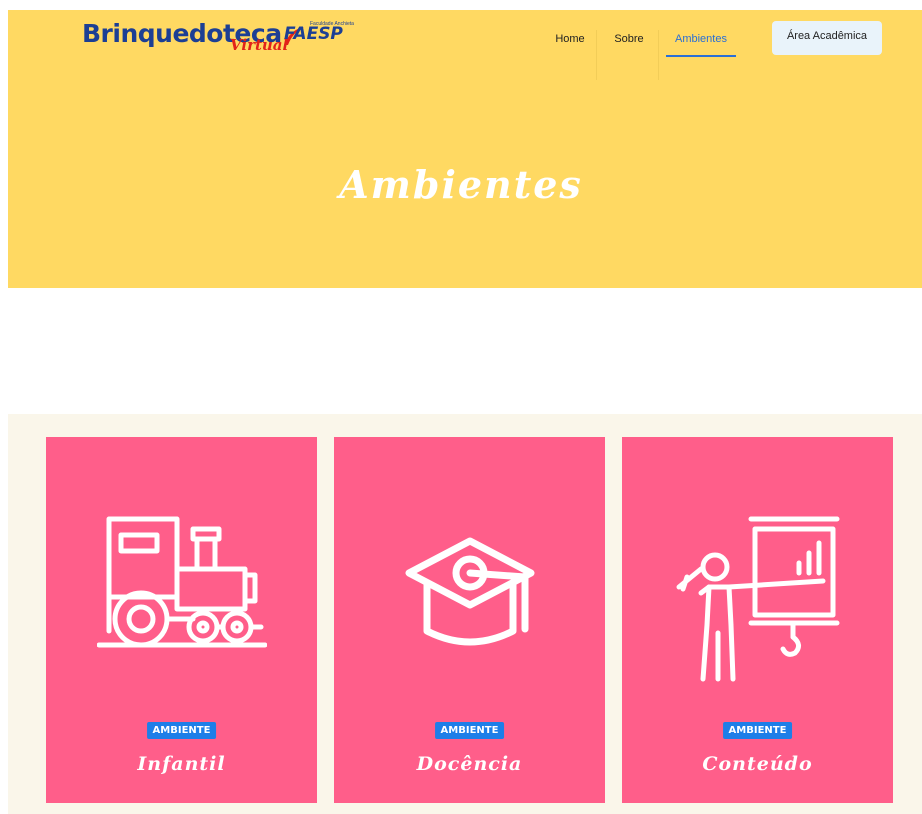 This screenshot has width=922, height=814. Describe the element at coordinates (461, 184) in the screenshot. I see `page-title: Ambientes` at that location.